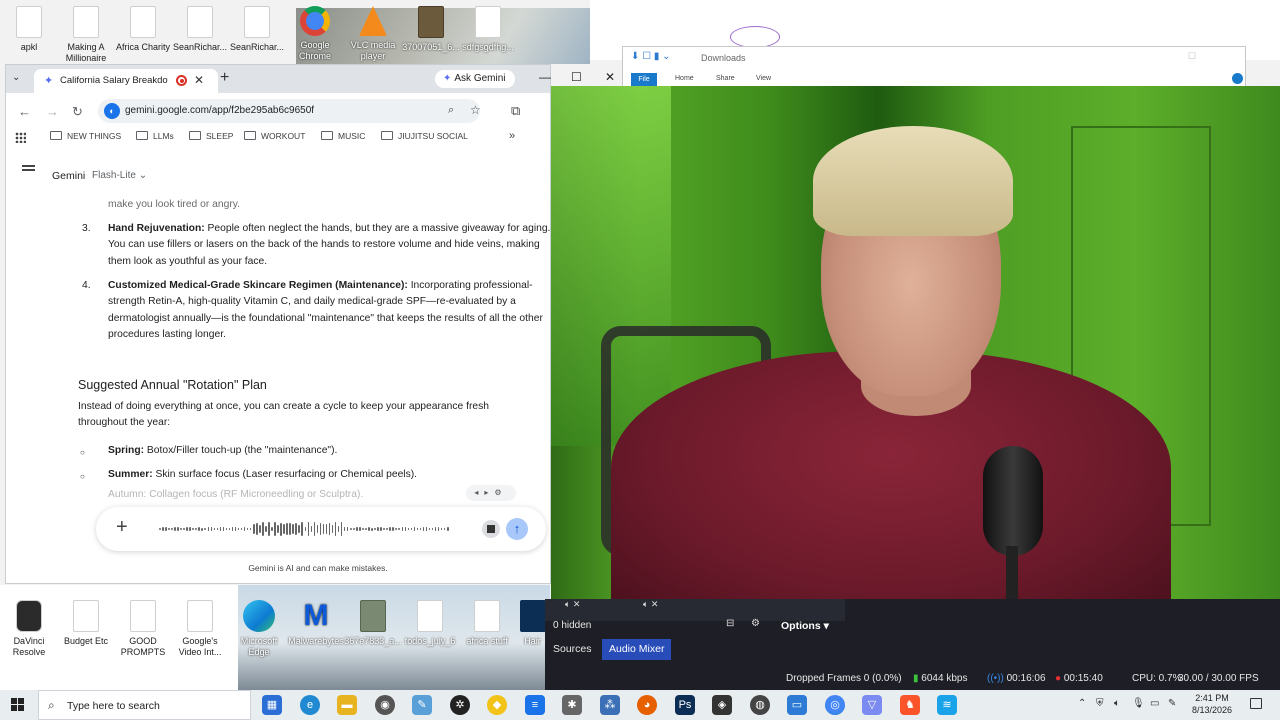 This screenshot has height=720, width=1280. I want to click on explorer-maximize-icon: ☐, so click(1192, 56).